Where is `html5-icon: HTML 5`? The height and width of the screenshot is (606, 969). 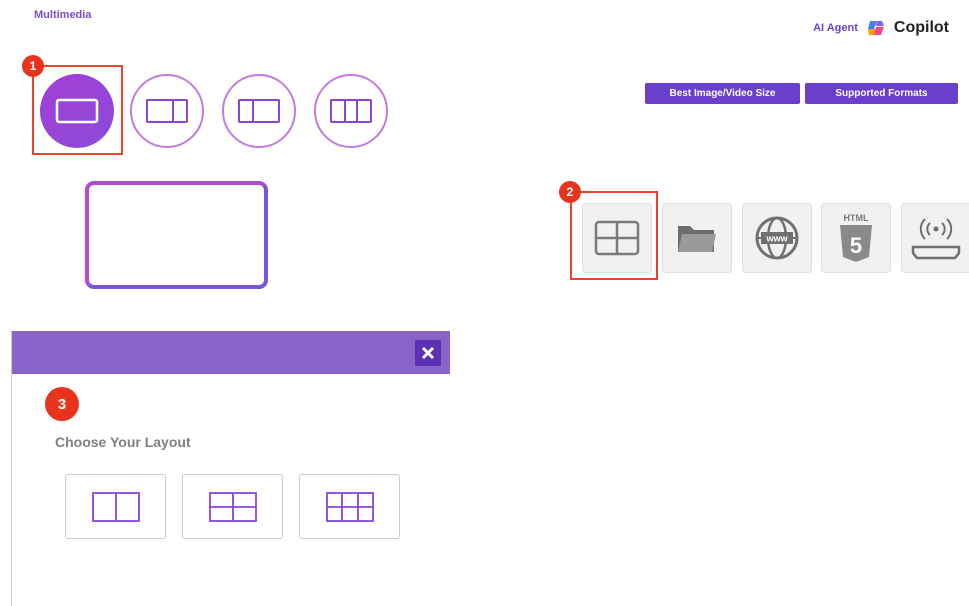
html5-icon: HTML 5 is located at coordinates (856, 237).